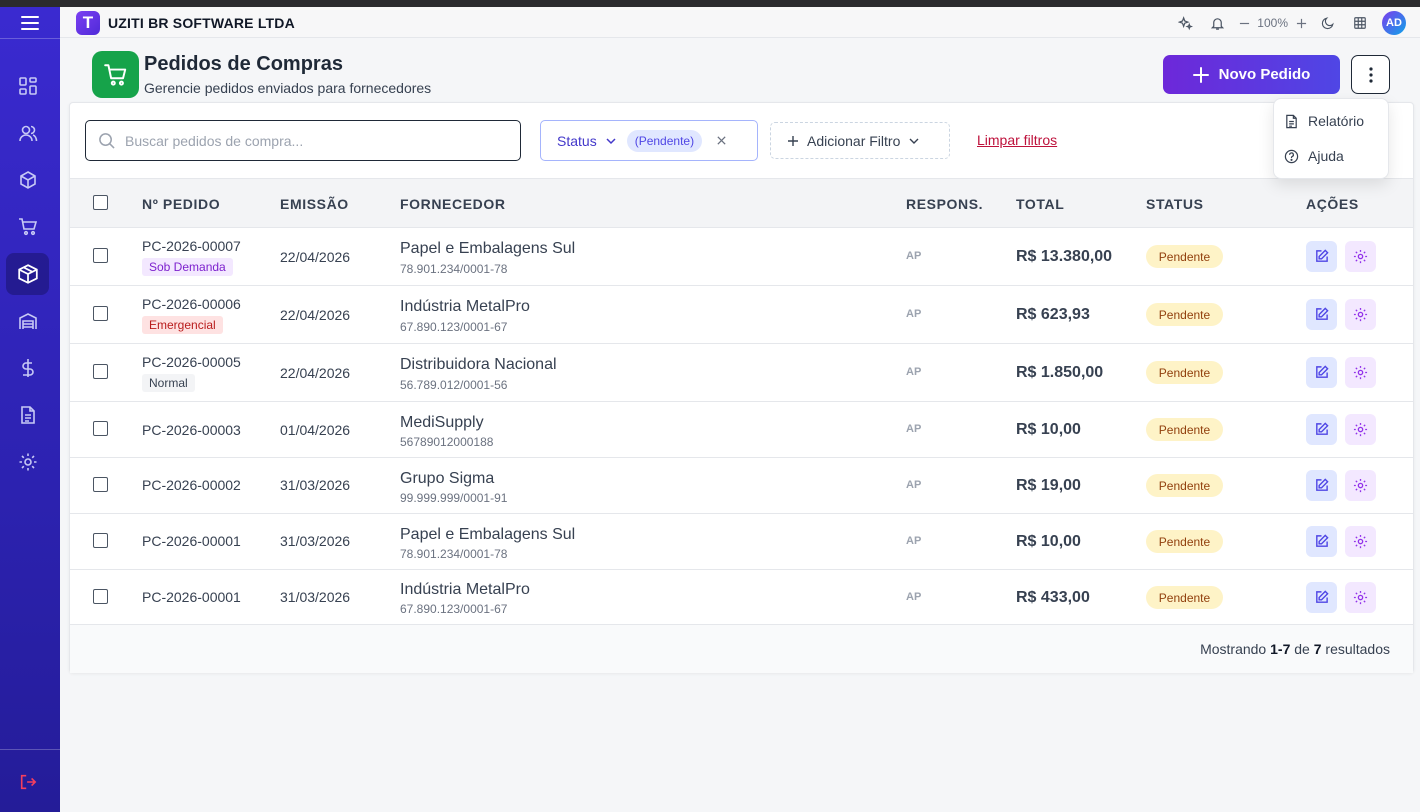 The image size is (1420, 812). I want to click on supplier-name: Grupo Sigma, so click(447, 478).